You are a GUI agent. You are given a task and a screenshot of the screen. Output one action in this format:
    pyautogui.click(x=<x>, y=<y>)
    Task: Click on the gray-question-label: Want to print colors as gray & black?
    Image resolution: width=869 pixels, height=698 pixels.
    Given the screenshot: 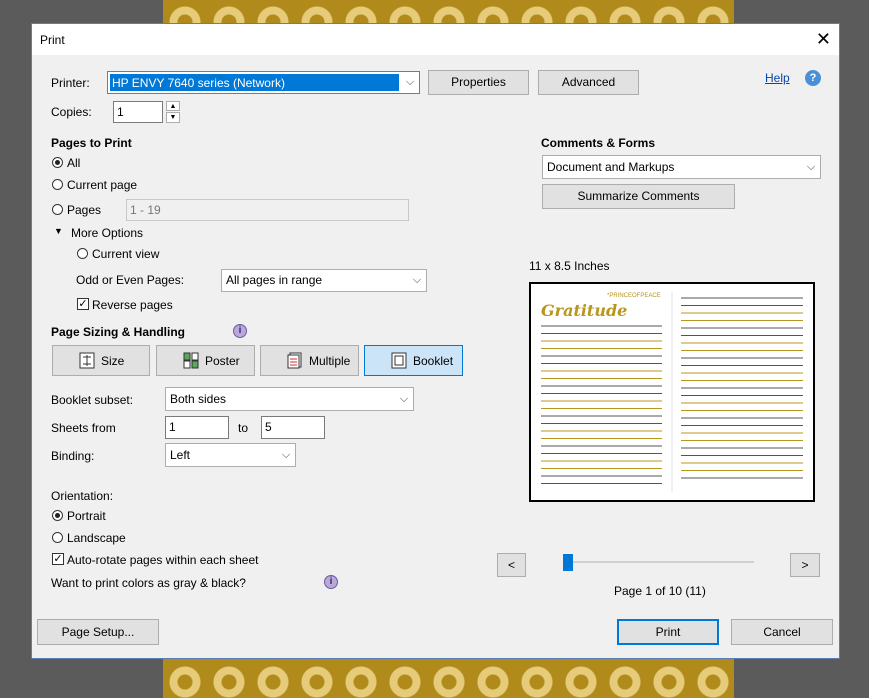 What is the action you would take?
    pyautogui.click(x=148, y=583)
    